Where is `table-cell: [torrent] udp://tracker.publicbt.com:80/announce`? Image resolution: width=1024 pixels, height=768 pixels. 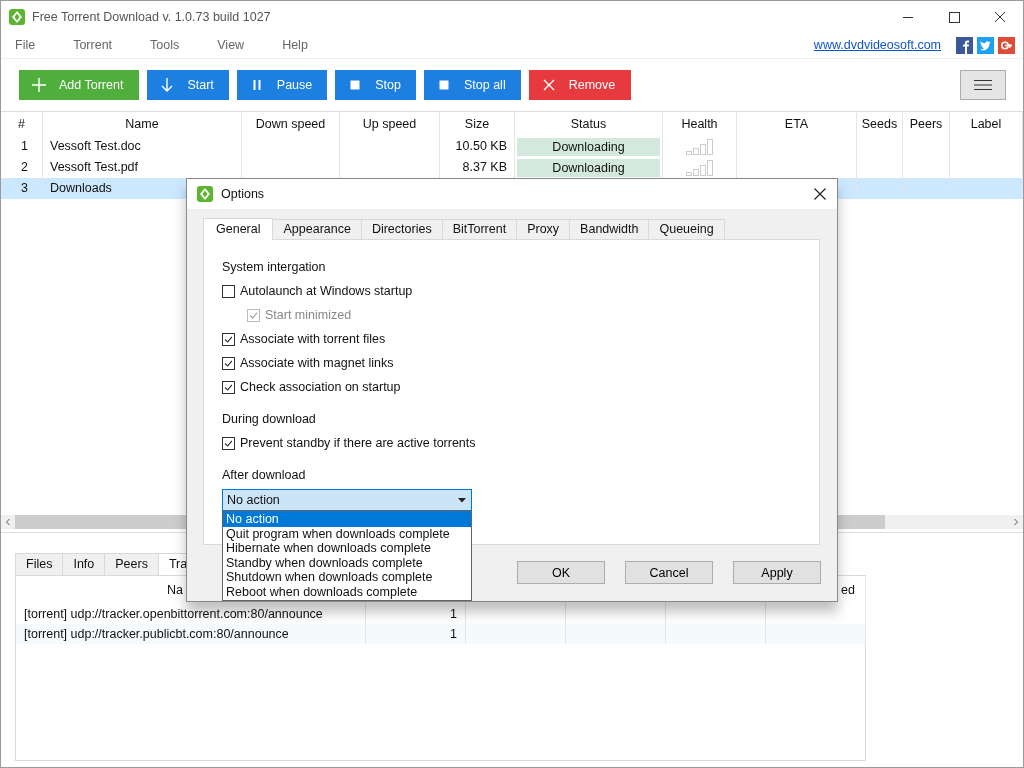 table-cell: [torrent] udp://tracker.publicbt.com:80/announce is located at coordinates (191, 634).